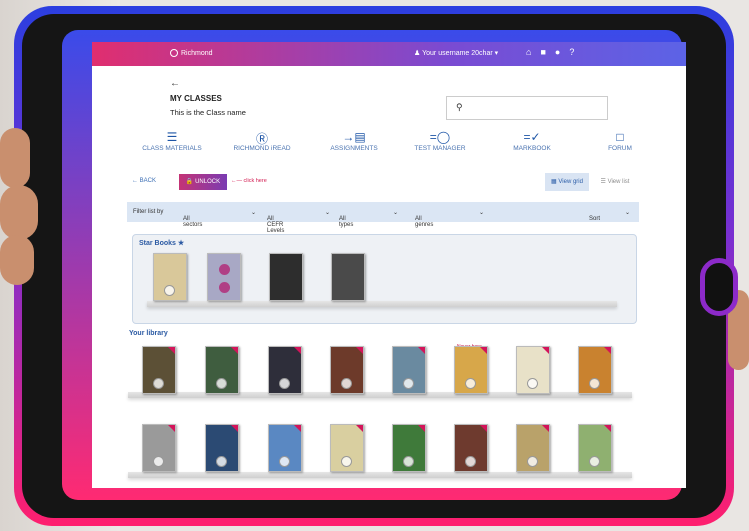 The image size is (749, 531). What do you see at coordinates (620, 137) in the screenshot?
I see `chat-icon: □` at bounding box center [620, 137].